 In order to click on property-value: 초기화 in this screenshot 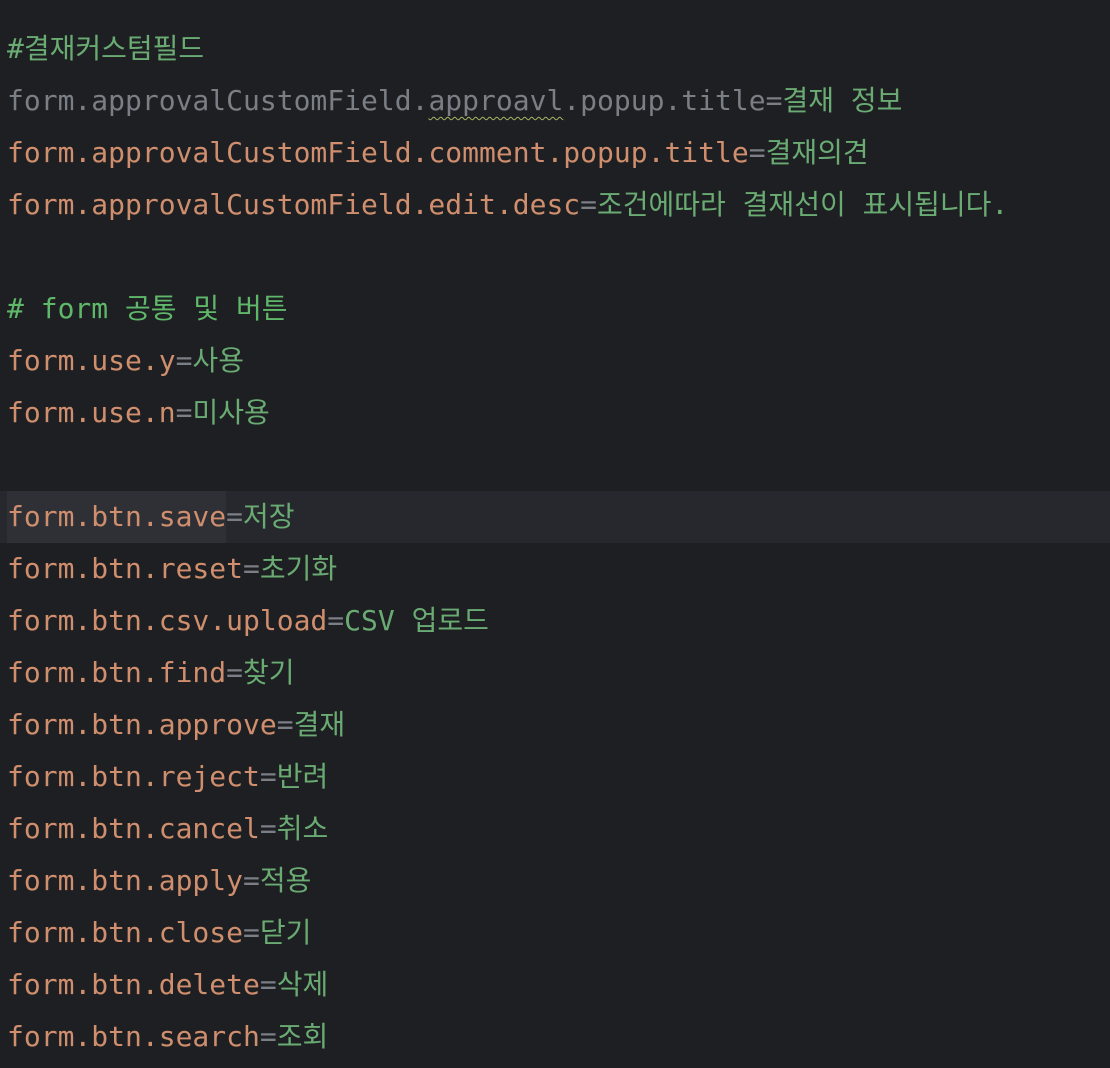, I will do `click(298, 568)`.